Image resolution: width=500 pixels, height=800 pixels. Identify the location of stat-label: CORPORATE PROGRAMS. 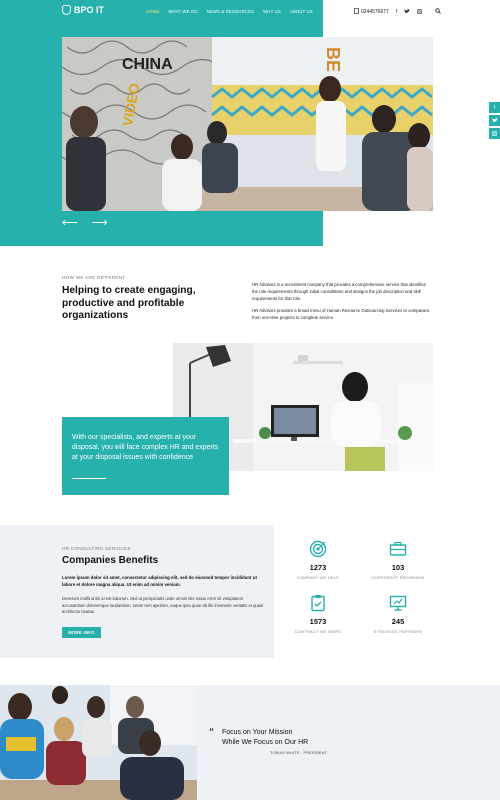
(398, 577).